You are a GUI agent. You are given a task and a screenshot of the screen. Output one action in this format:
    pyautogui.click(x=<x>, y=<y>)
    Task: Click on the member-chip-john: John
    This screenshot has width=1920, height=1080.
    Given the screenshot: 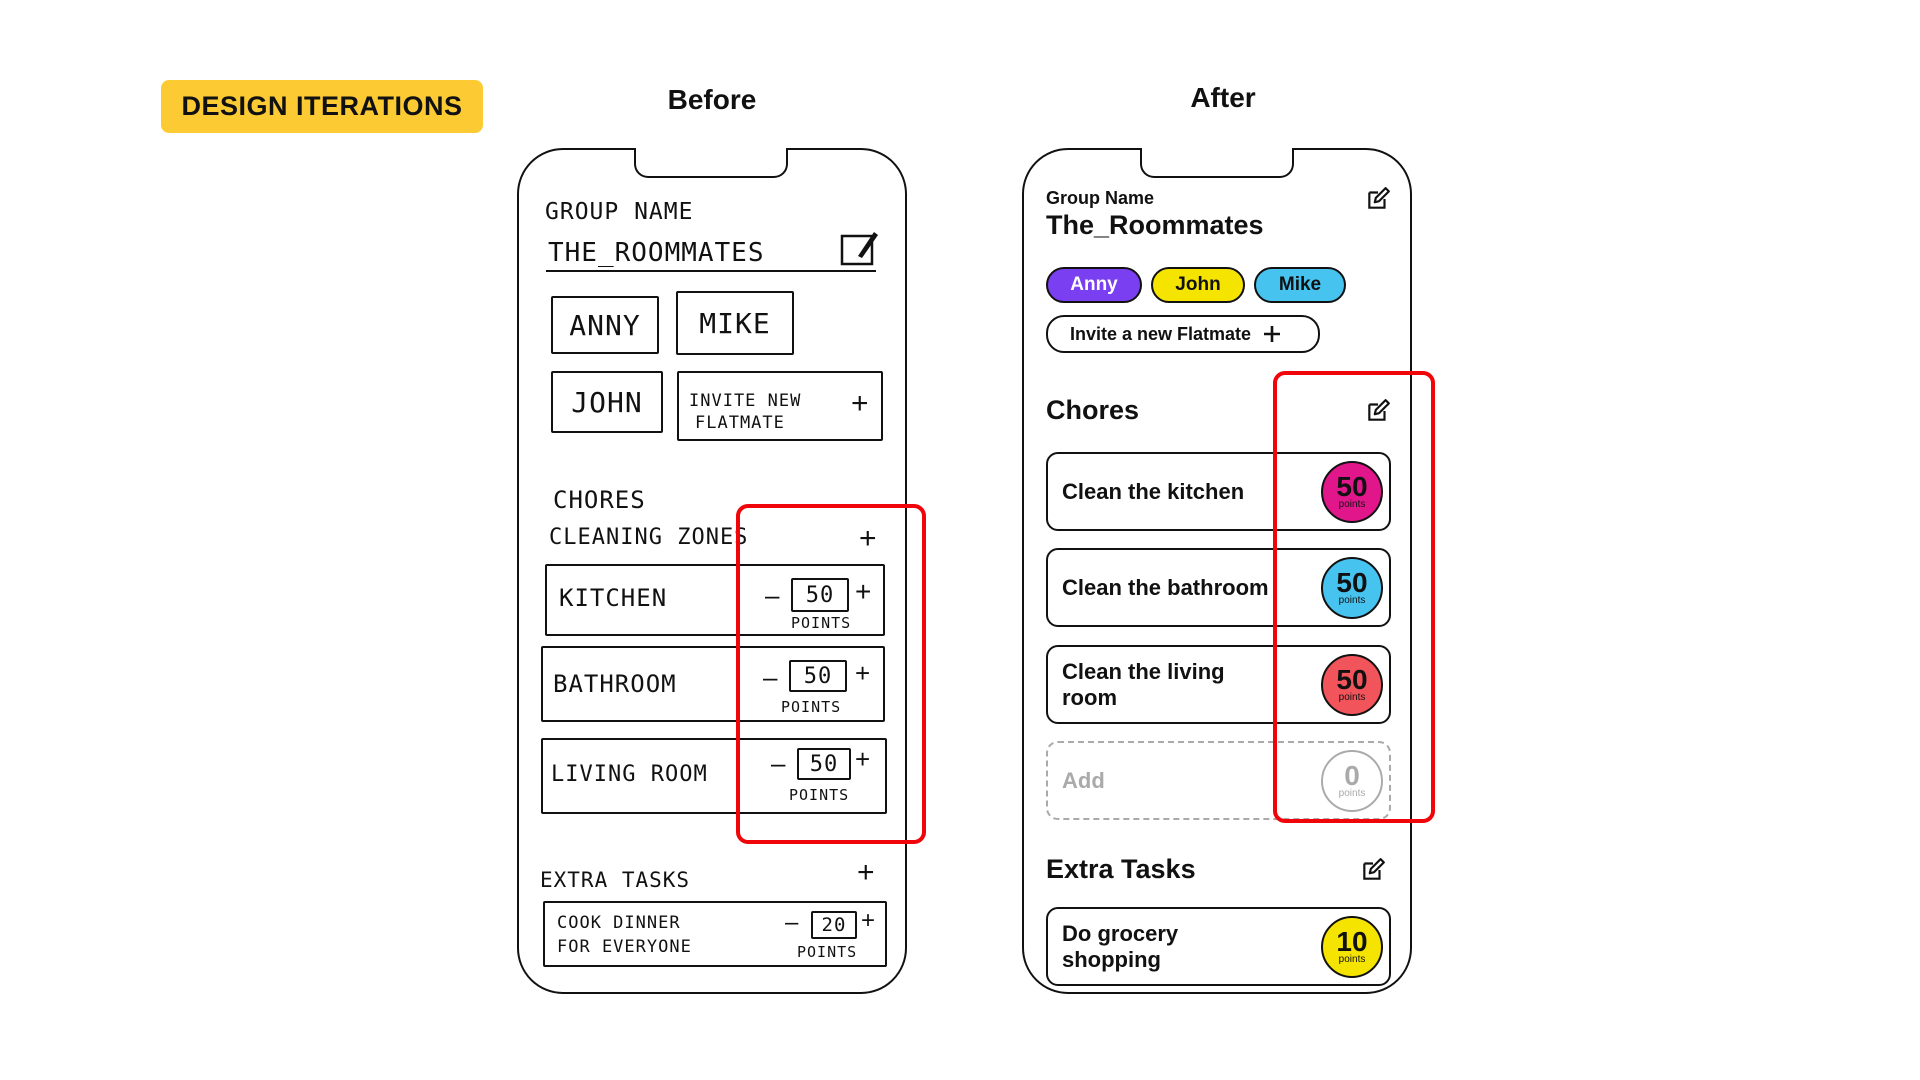 What is the action you would take?
    pyautogui.click(x=1198, y=285)
    